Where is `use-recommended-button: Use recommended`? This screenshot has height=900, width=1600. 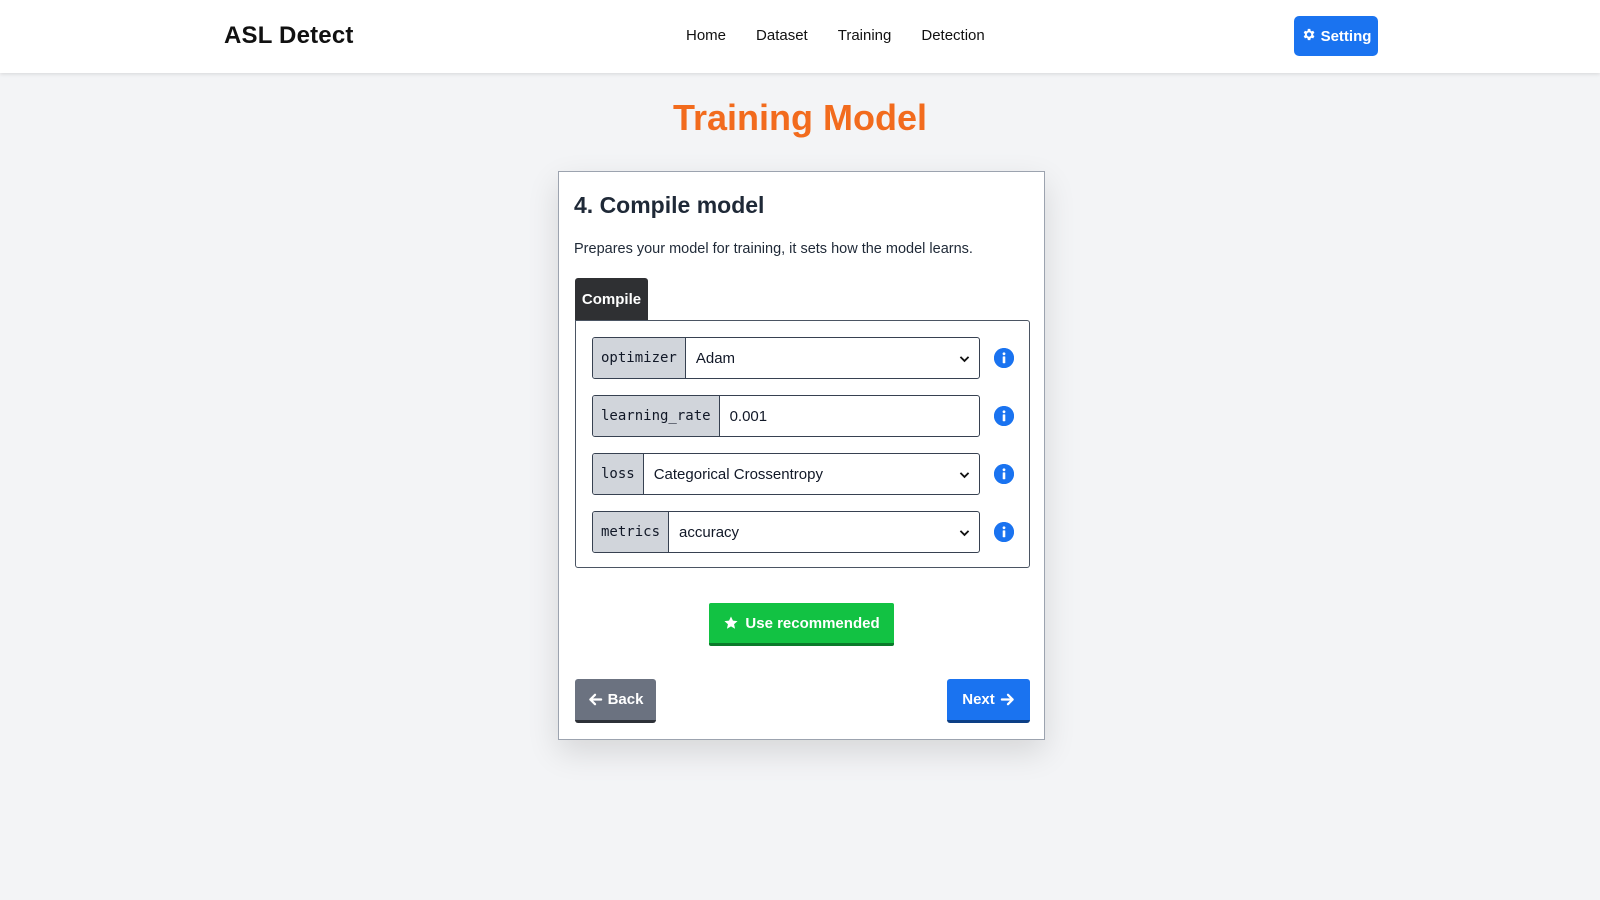 use-recommended-button: Use recommended is located at coordinates (801, 624).